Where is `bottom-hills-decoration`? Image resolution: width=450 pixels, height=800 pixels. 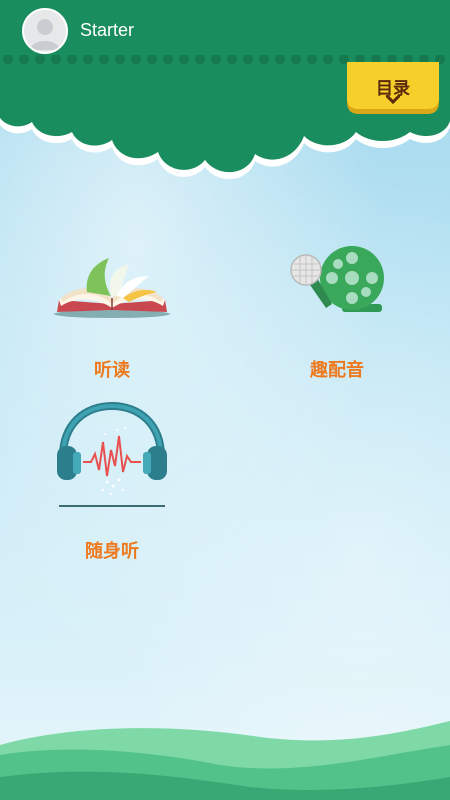
bottom-hills-decoration is located at coordinates (225, 760).